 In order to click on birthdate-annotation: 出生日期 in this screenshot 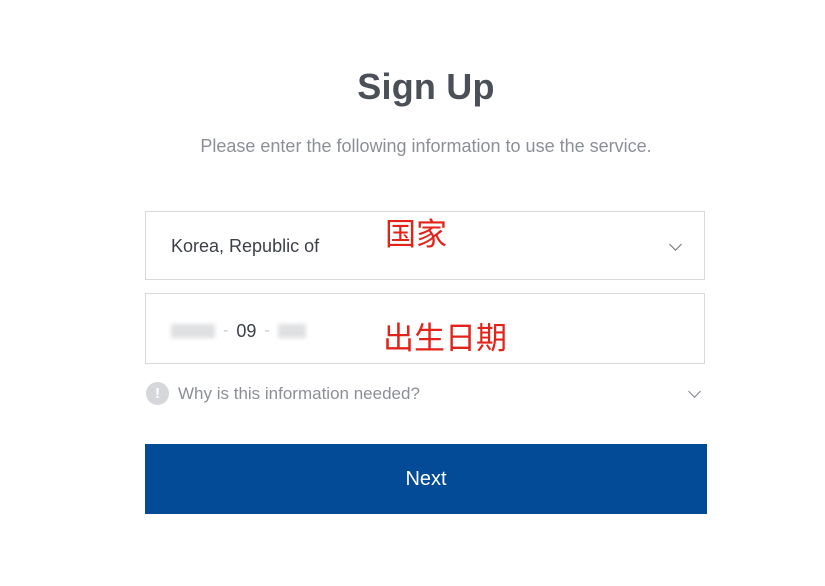, I will do `click(445, 339)`.